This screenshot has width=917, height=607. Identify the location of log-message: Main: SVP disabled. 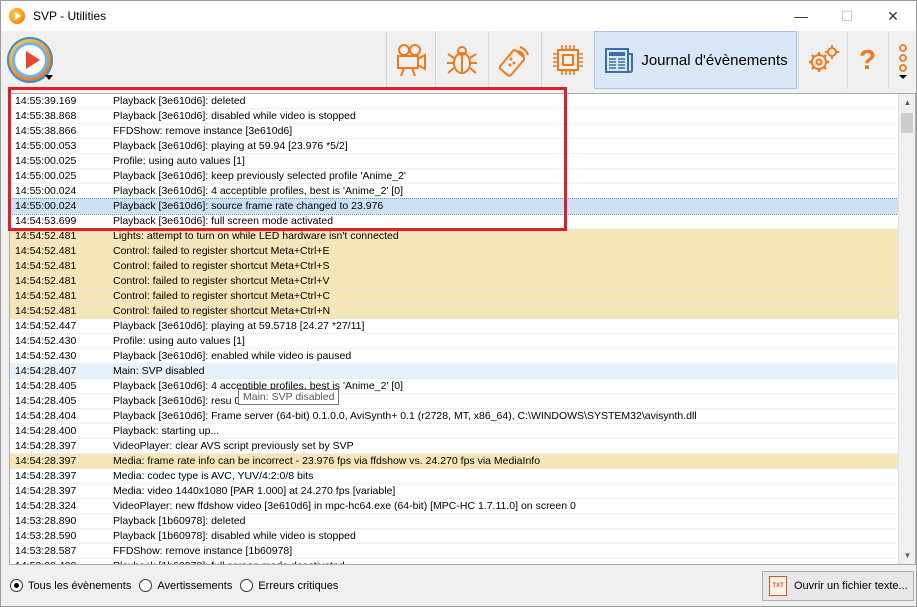
(159, 371).